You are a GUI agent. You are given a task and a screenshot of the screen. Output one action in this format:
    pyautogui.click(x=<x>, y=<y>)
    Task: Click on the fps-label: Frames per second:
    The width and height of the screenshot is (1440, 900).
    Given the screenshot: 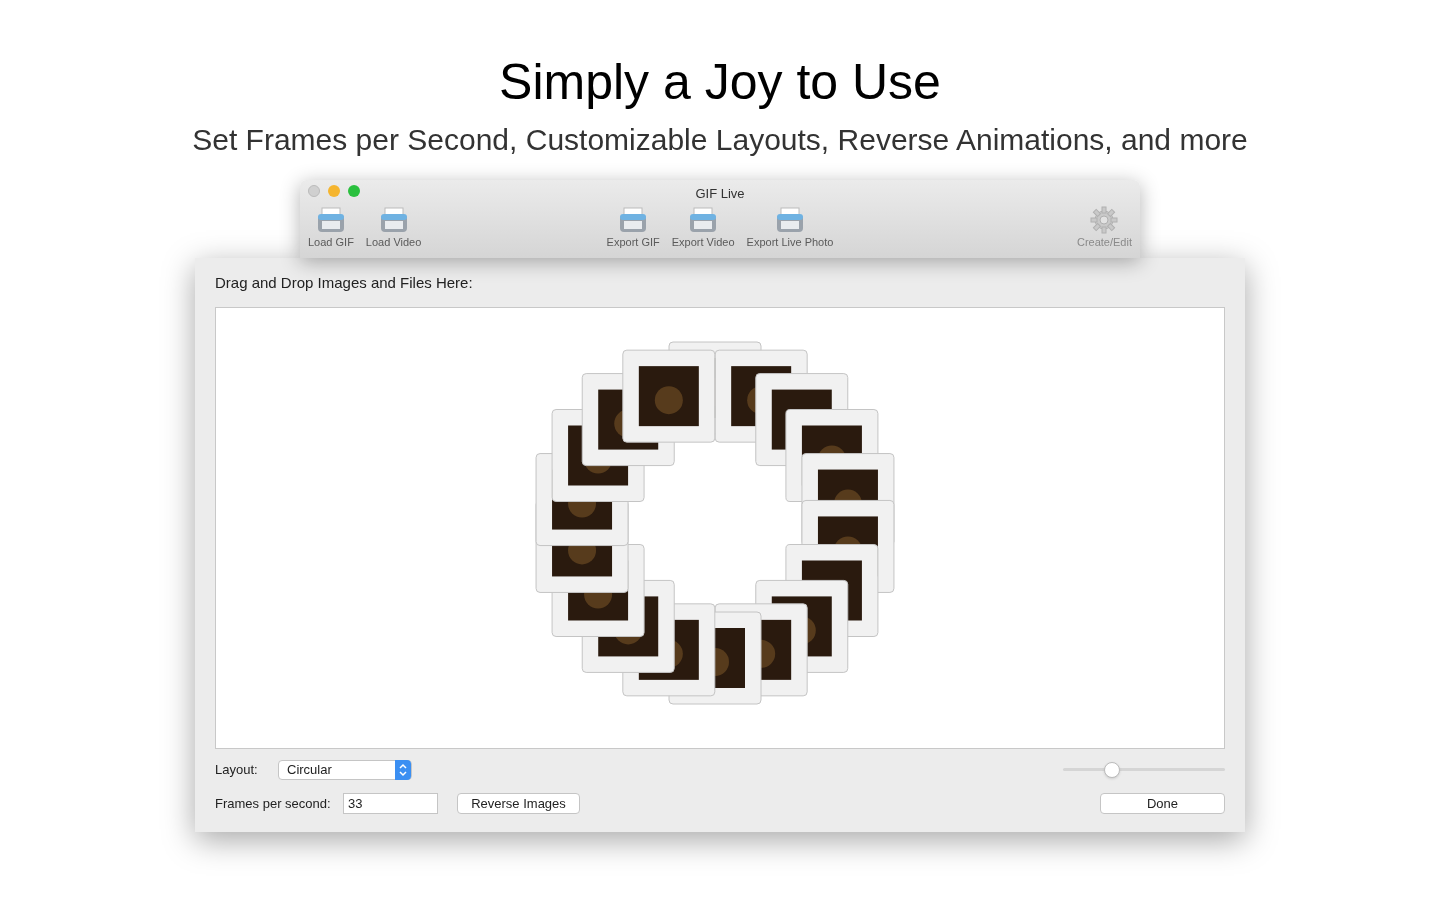 What is the action you would take?
    pyautogui.click(x=273, y=803)
    